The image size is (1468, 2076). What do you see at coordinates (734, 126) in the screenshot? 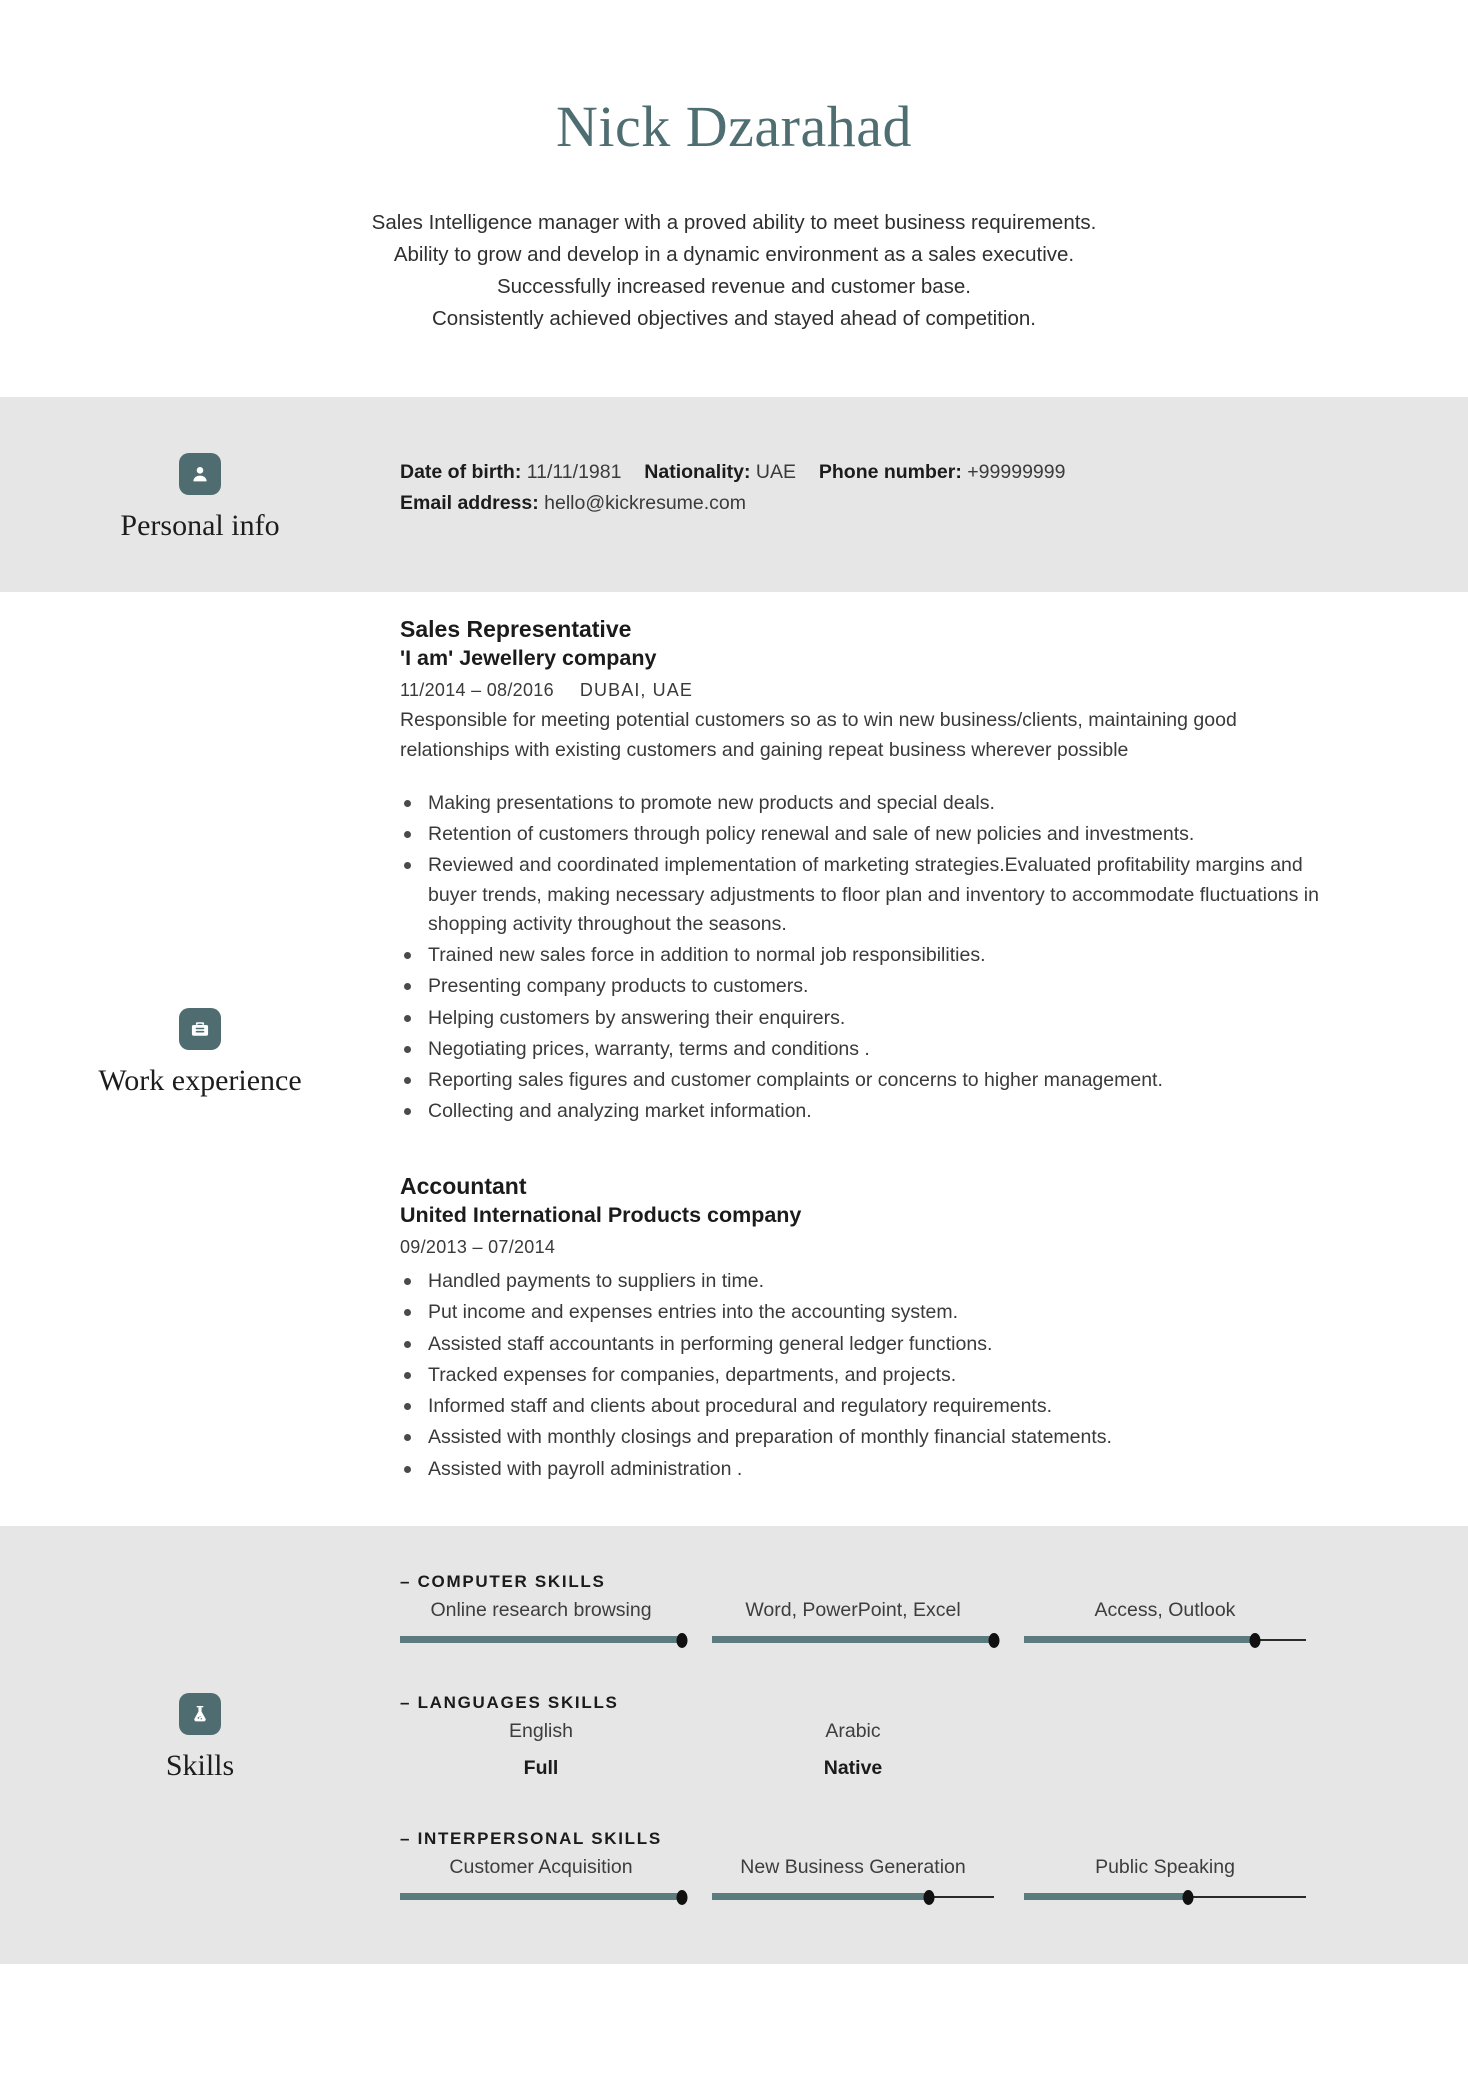
I see `page-title: Nick Dzarahad` at bounding box center [734, 126].